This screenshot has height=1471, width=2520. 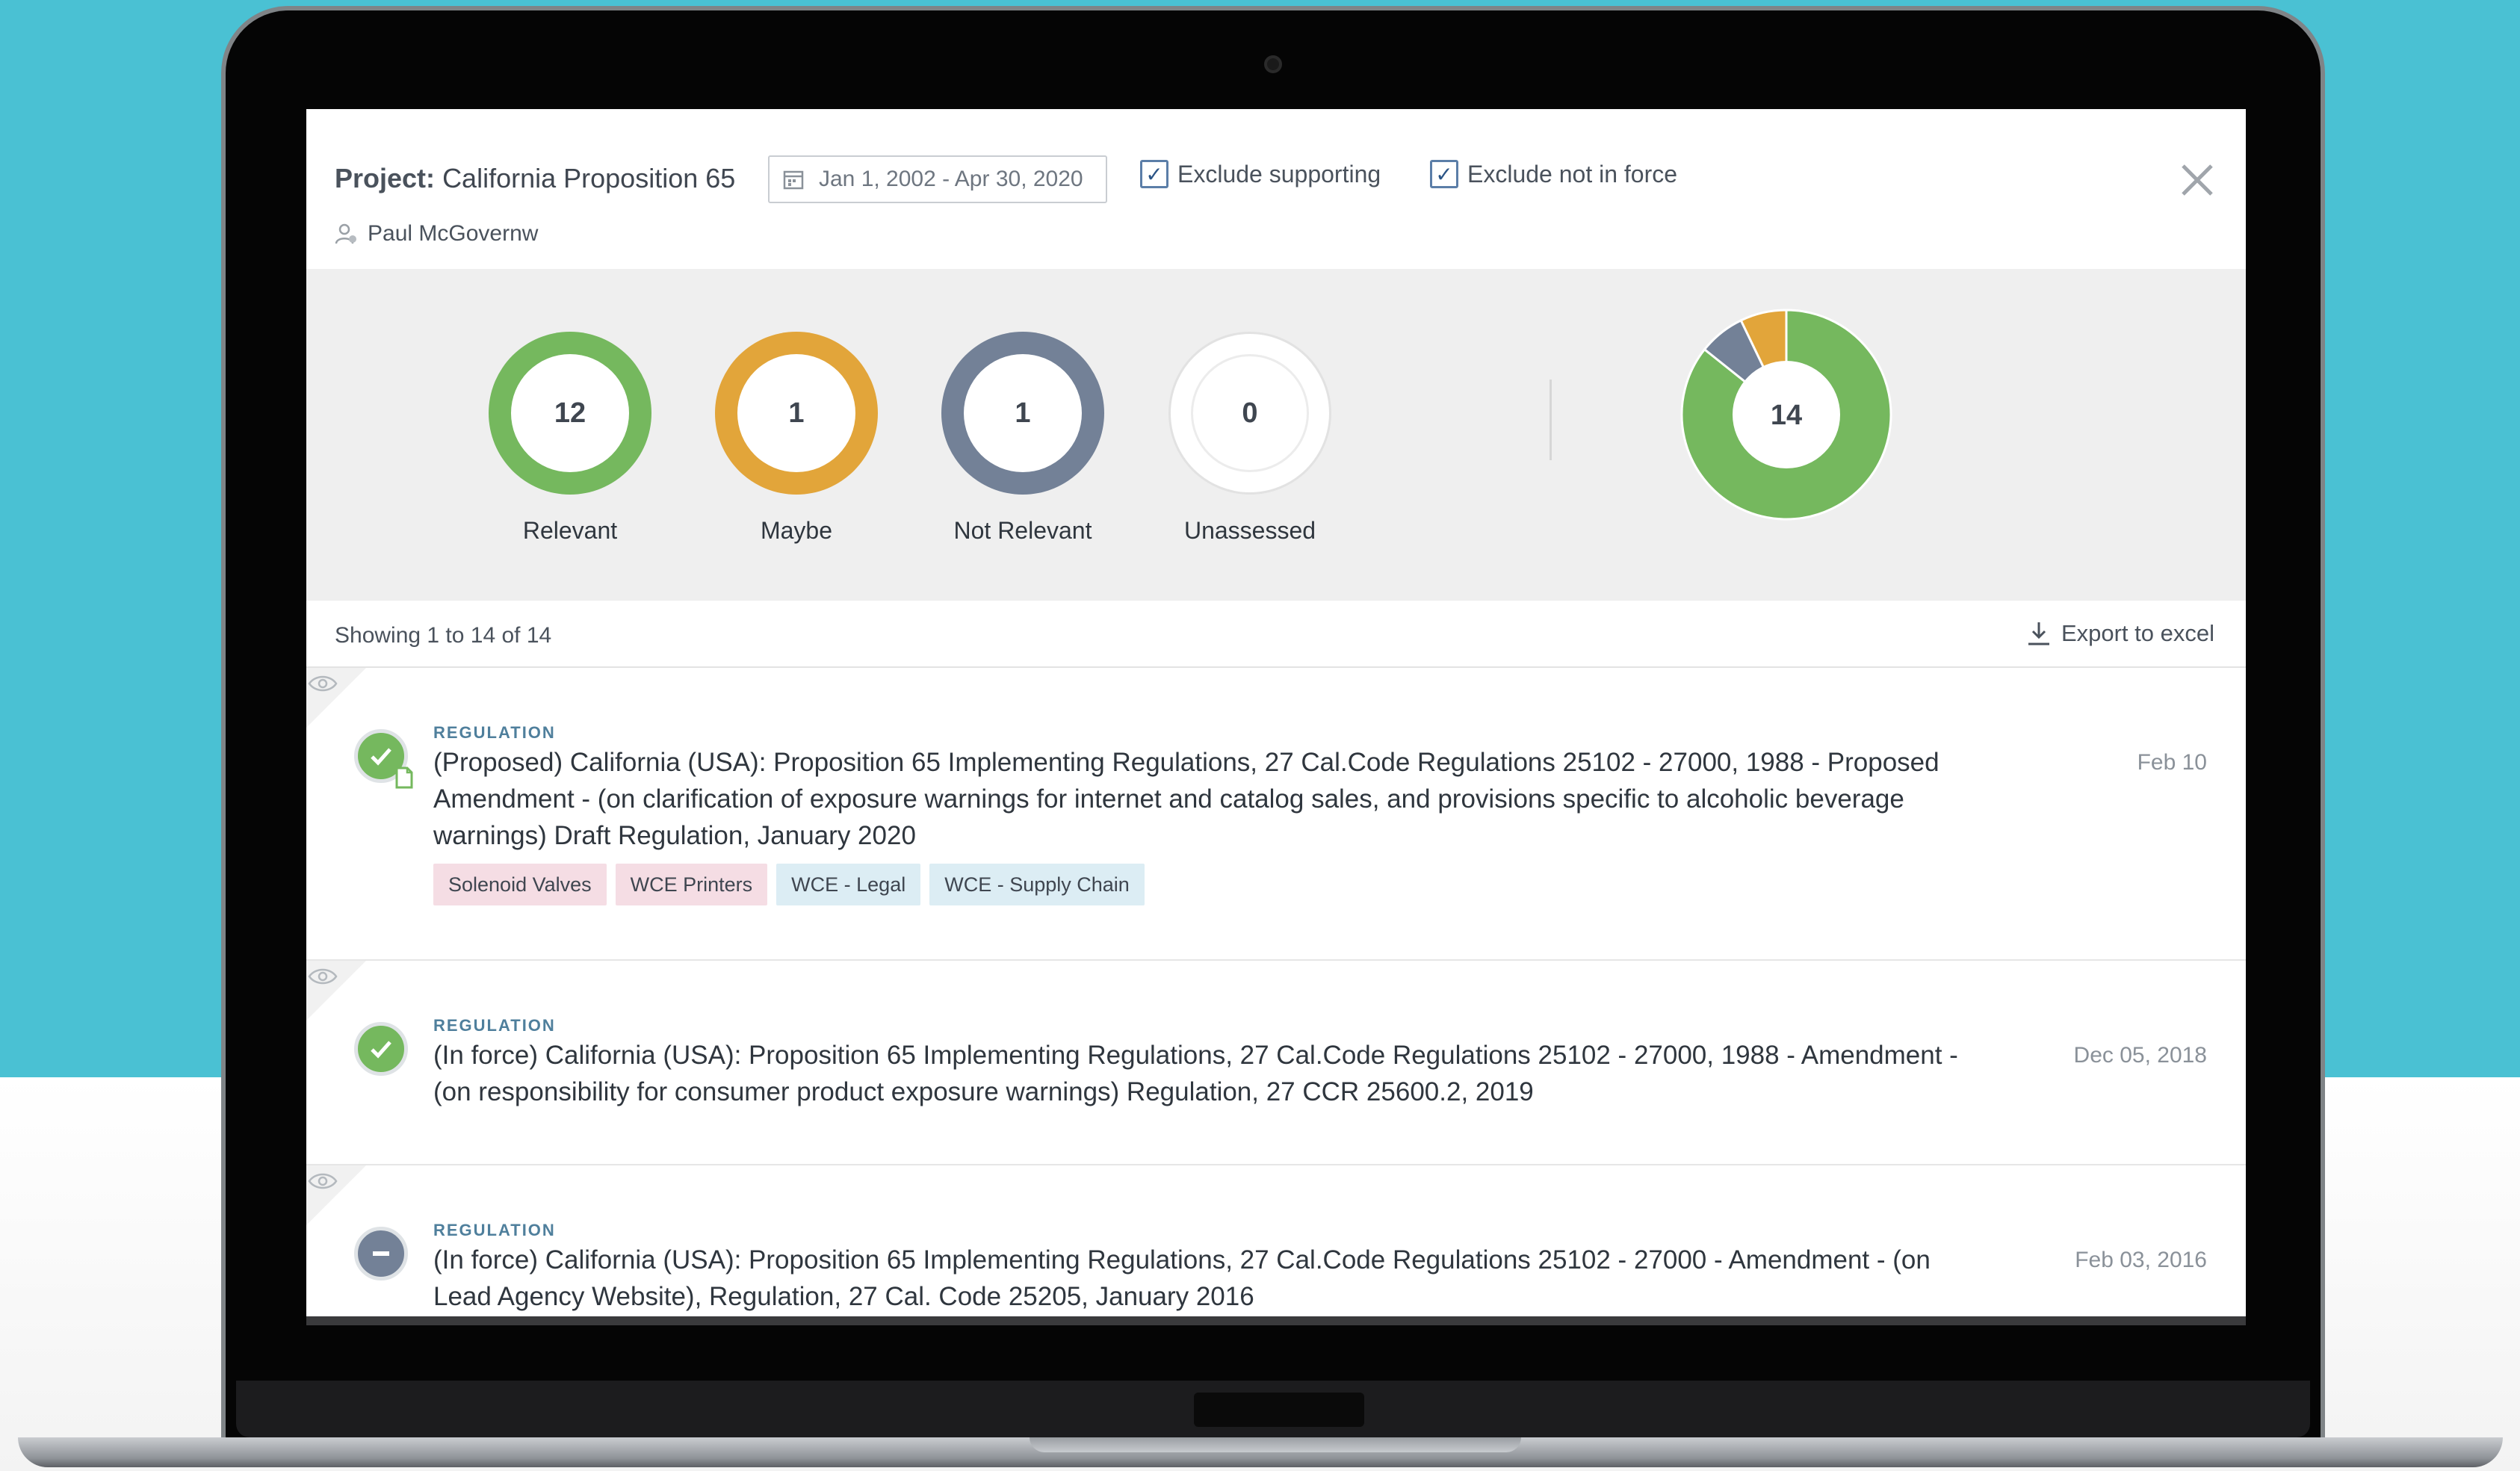 I want to click on tag-solenoid-valves: Solenoid Valves, so click(x=520, y=884).